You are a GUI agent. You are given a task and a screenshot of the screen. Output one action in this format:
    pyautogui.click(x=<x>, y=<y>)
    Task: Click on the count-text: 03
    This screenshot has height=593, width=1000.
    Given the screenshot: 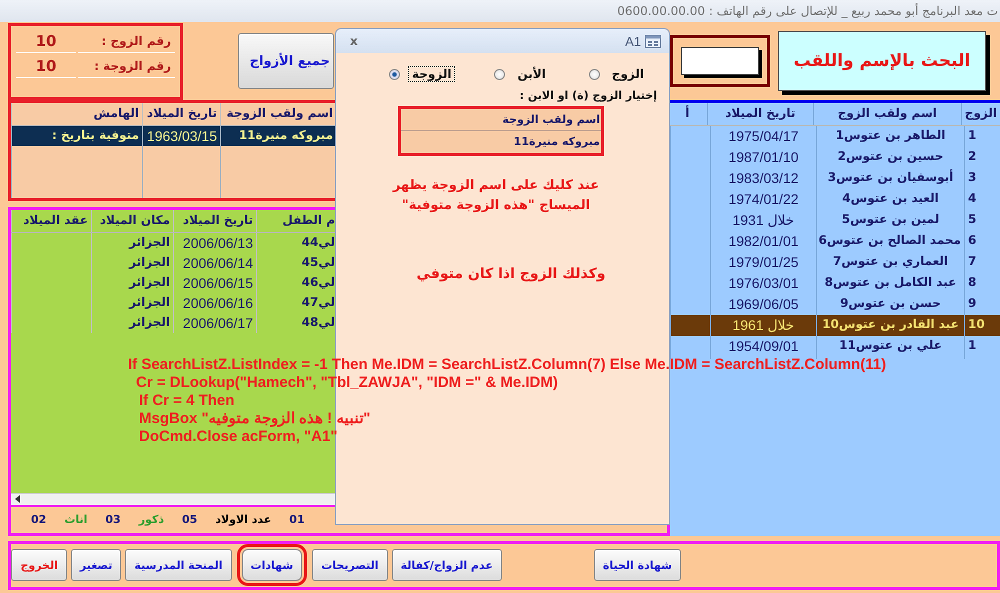 What is the action you would take?
    pyautogui.click(x=113, y=519)
    